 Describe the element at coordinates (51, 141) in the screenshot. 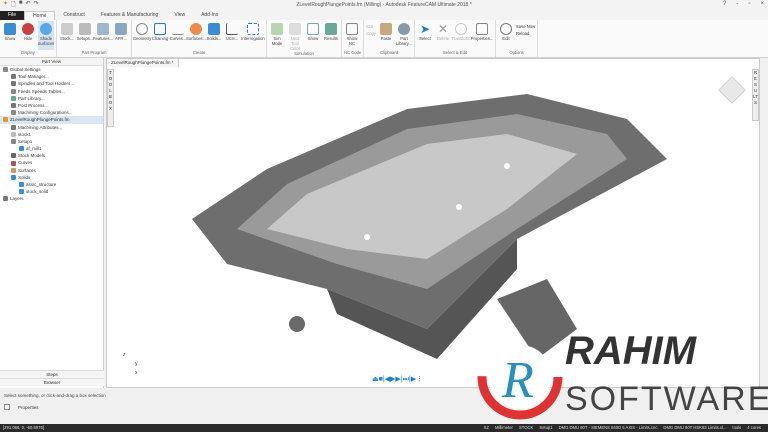

I see `tree-item: Setup1` at that location.